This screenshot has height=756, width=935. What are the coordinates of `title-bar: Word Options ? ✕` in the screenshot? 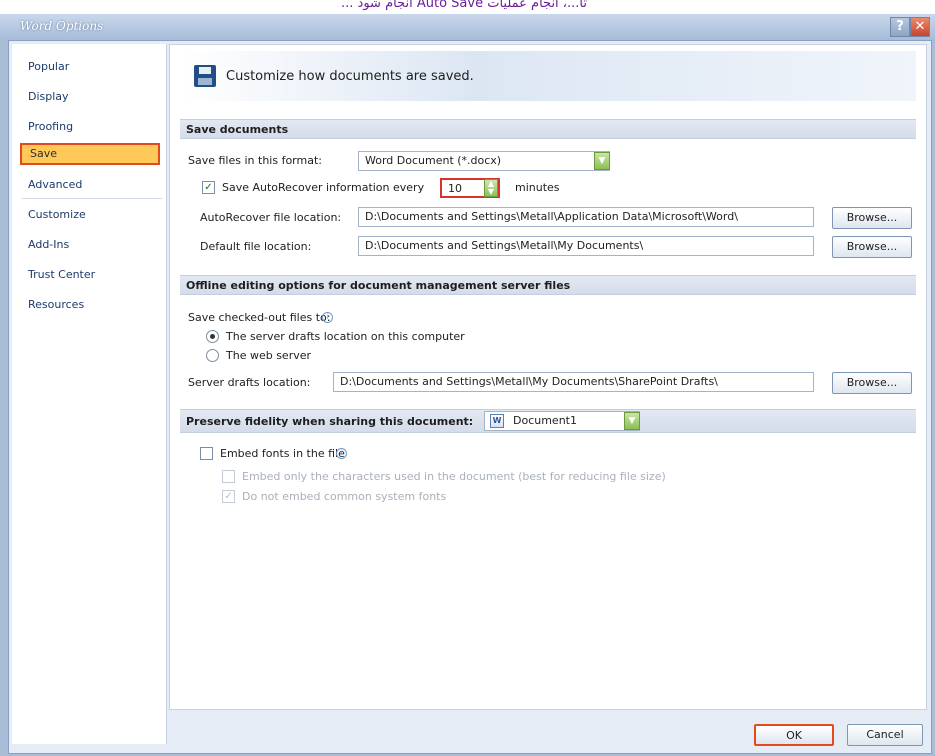 It's located at (467, 27).